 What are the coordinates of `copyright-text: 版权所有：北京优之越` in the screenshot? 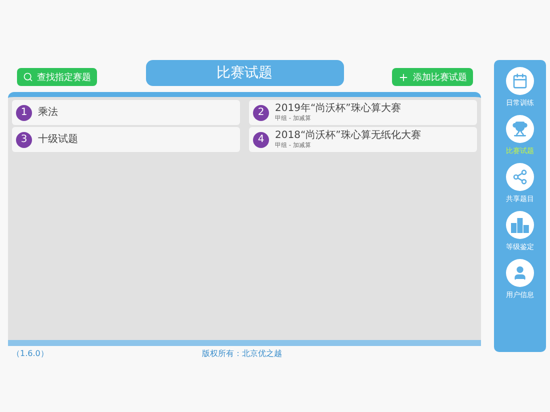 It's located at (242, 353).